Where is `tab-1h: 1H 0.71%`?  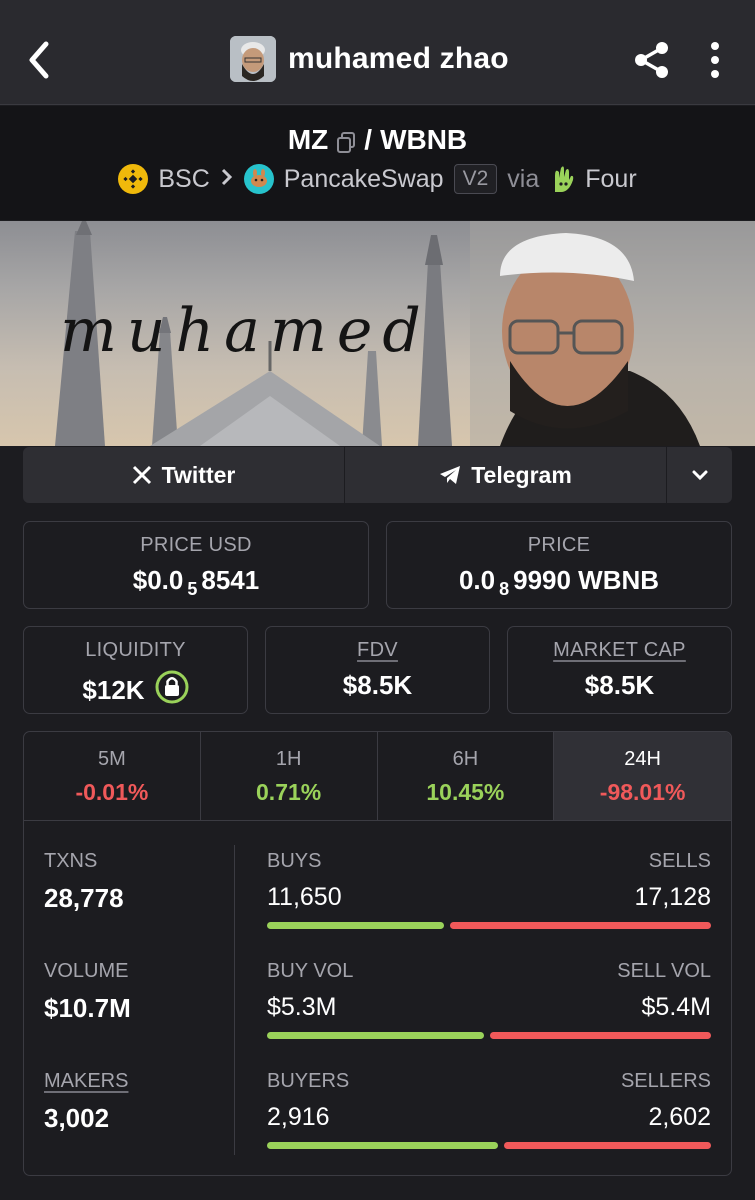
tab-1h: 1H 0.71% is located at coordinates (289, 776).